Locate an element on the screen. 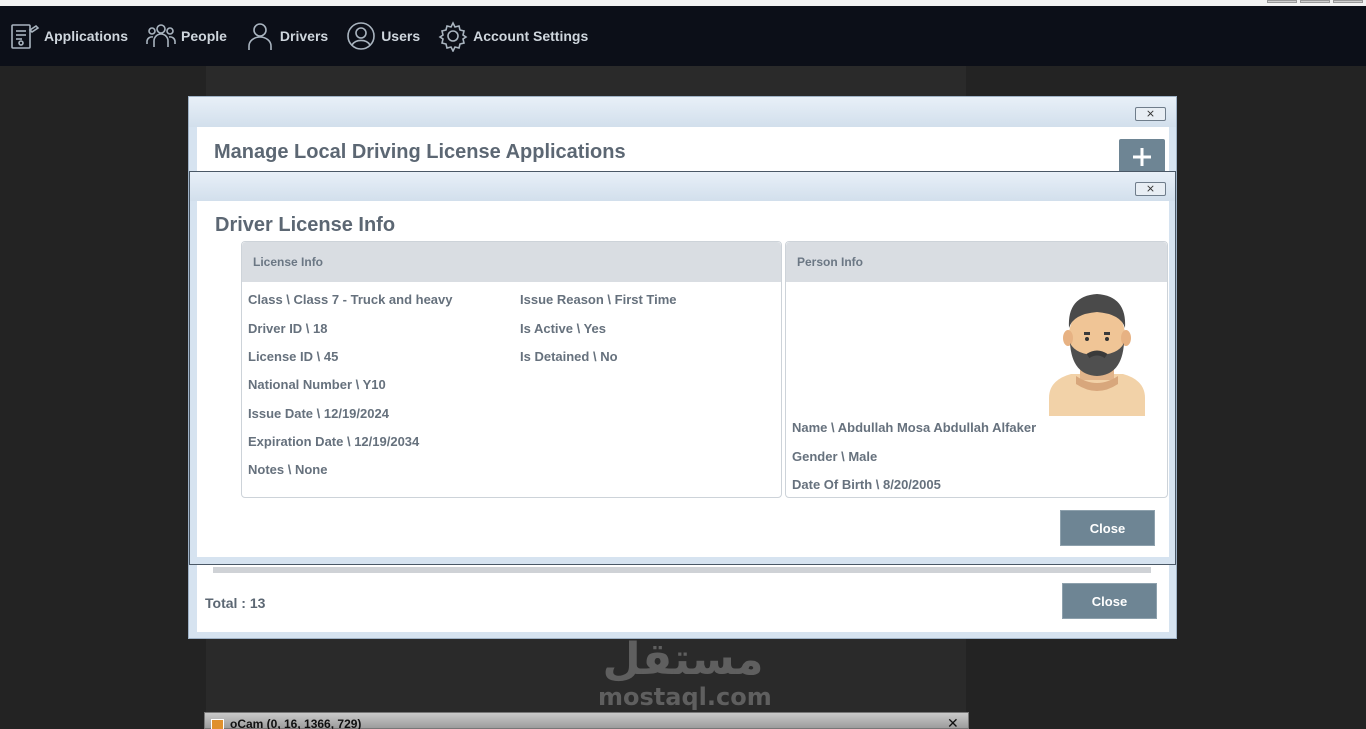 Image resolution: width=1366 pixels, height=729 pixels. license-class: Class \ Class 7 - Truck and heavy is located at coordinates (350, 299).